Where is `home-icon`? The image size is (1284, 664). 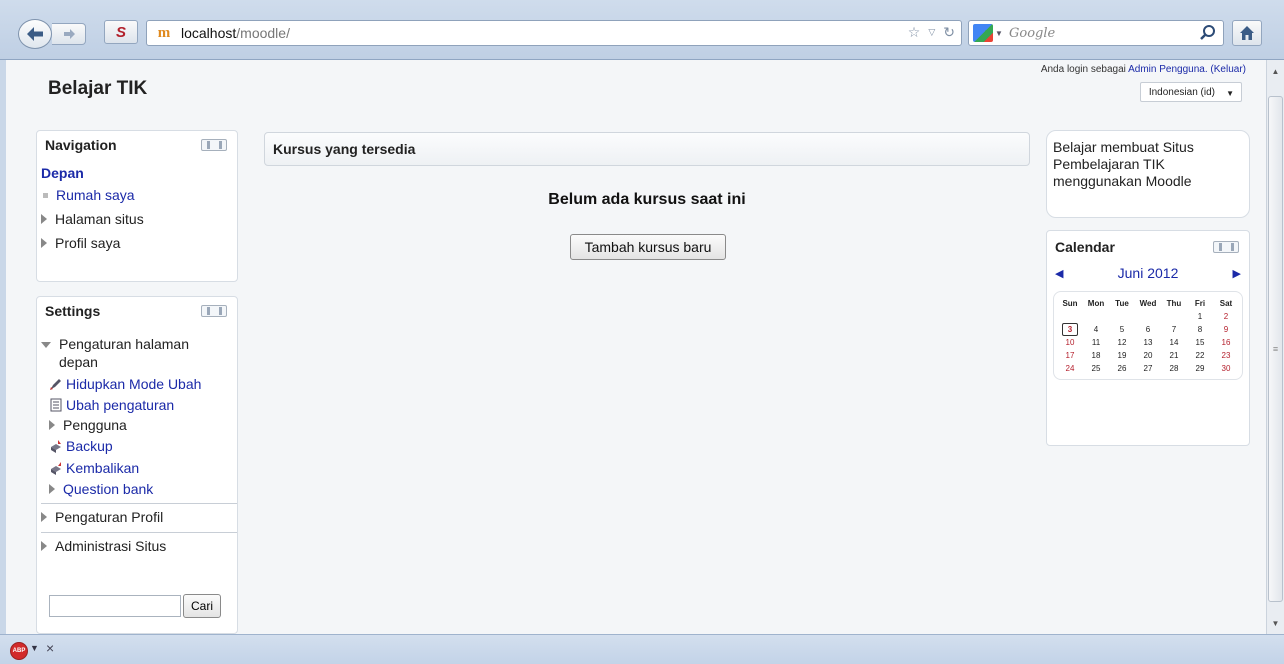
home-icon is located at coordinates (1247, 33).